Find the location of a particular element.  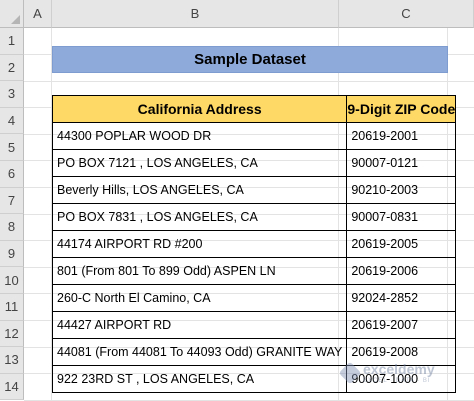

row-header-7: 7 is located at coordinates (12, 201).